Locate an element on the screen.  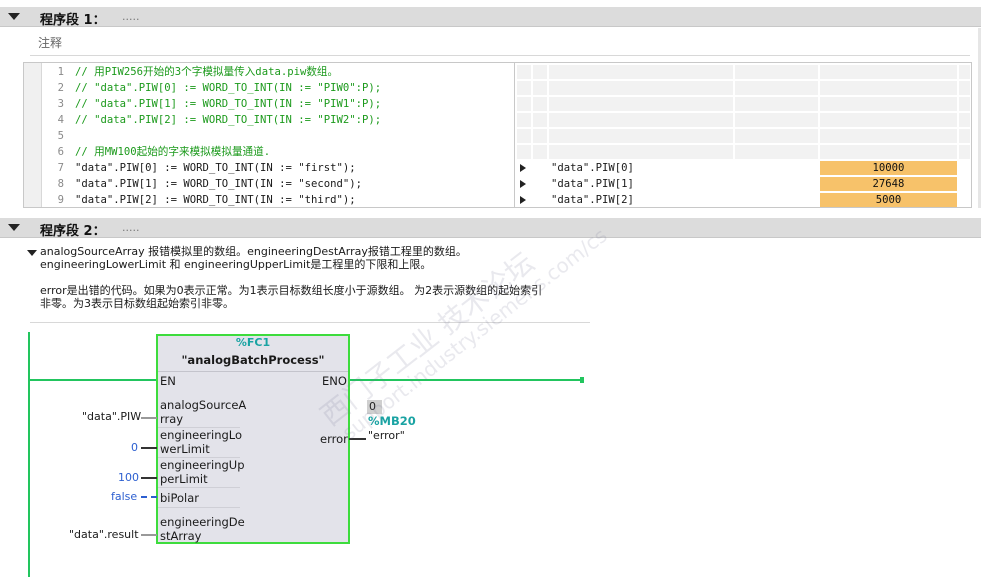
block-number: %FC1 is located at coordinates (253, 342).